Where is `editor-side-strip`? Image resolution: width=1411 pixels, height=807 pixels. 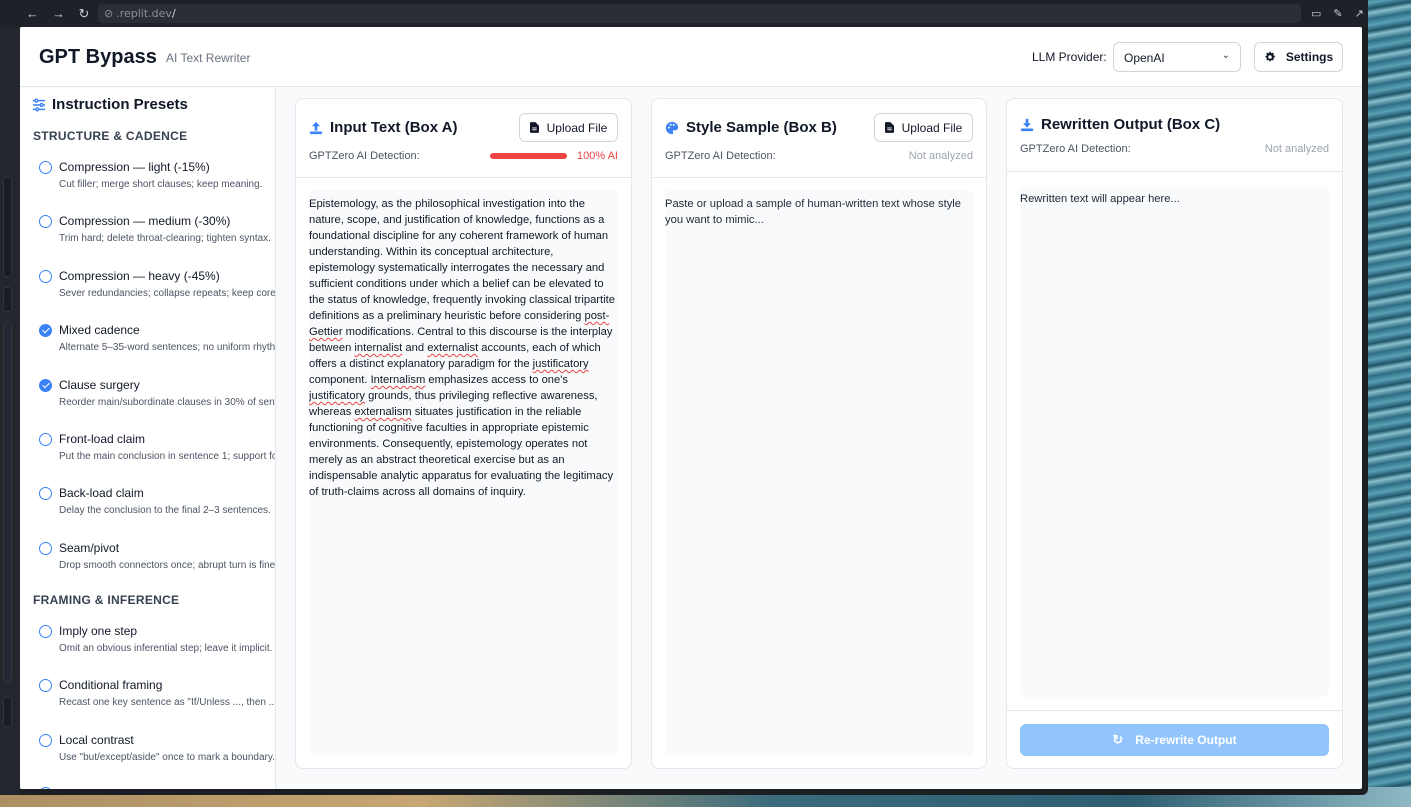 editor-side-strip is located at coordinates (10, 411).